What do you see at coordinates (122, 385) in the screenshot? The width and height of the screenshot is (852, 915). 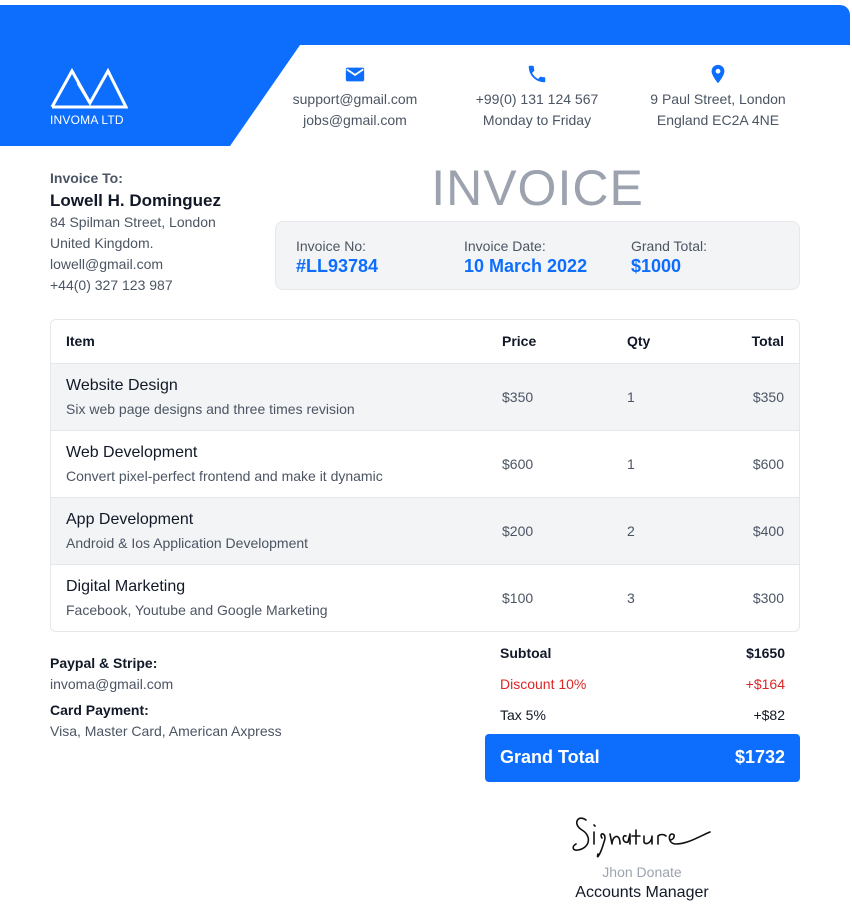 I see `item-name: Website Design` at bounding box center [122, 385].